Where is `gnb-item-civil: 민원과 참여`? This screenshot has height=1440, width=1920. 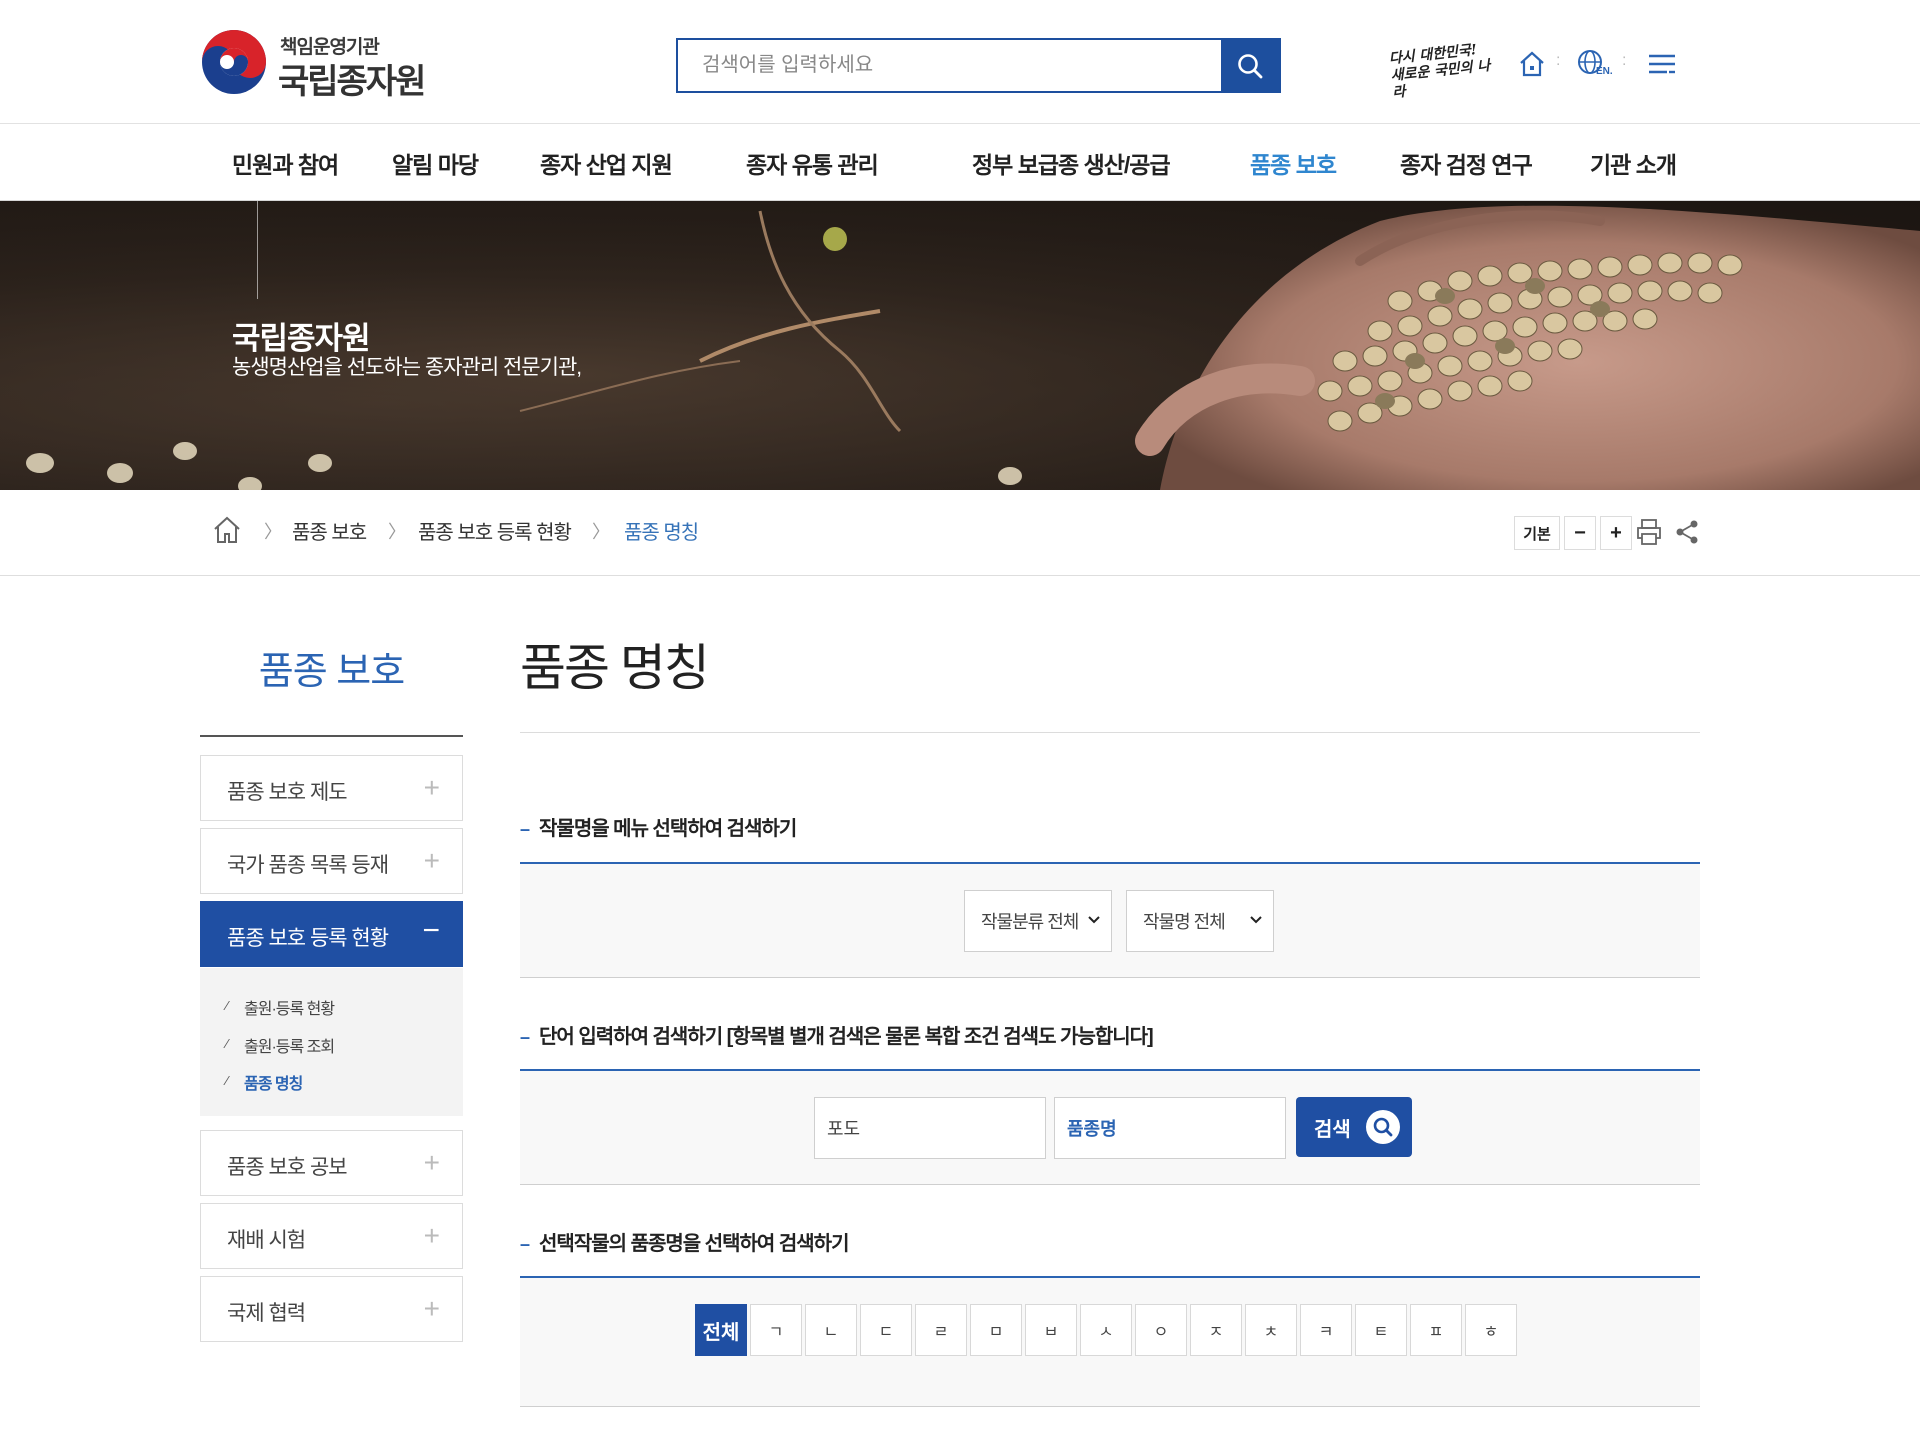 gnb-item-civil: 민원과 참여 is located at coordinates (285, 163).